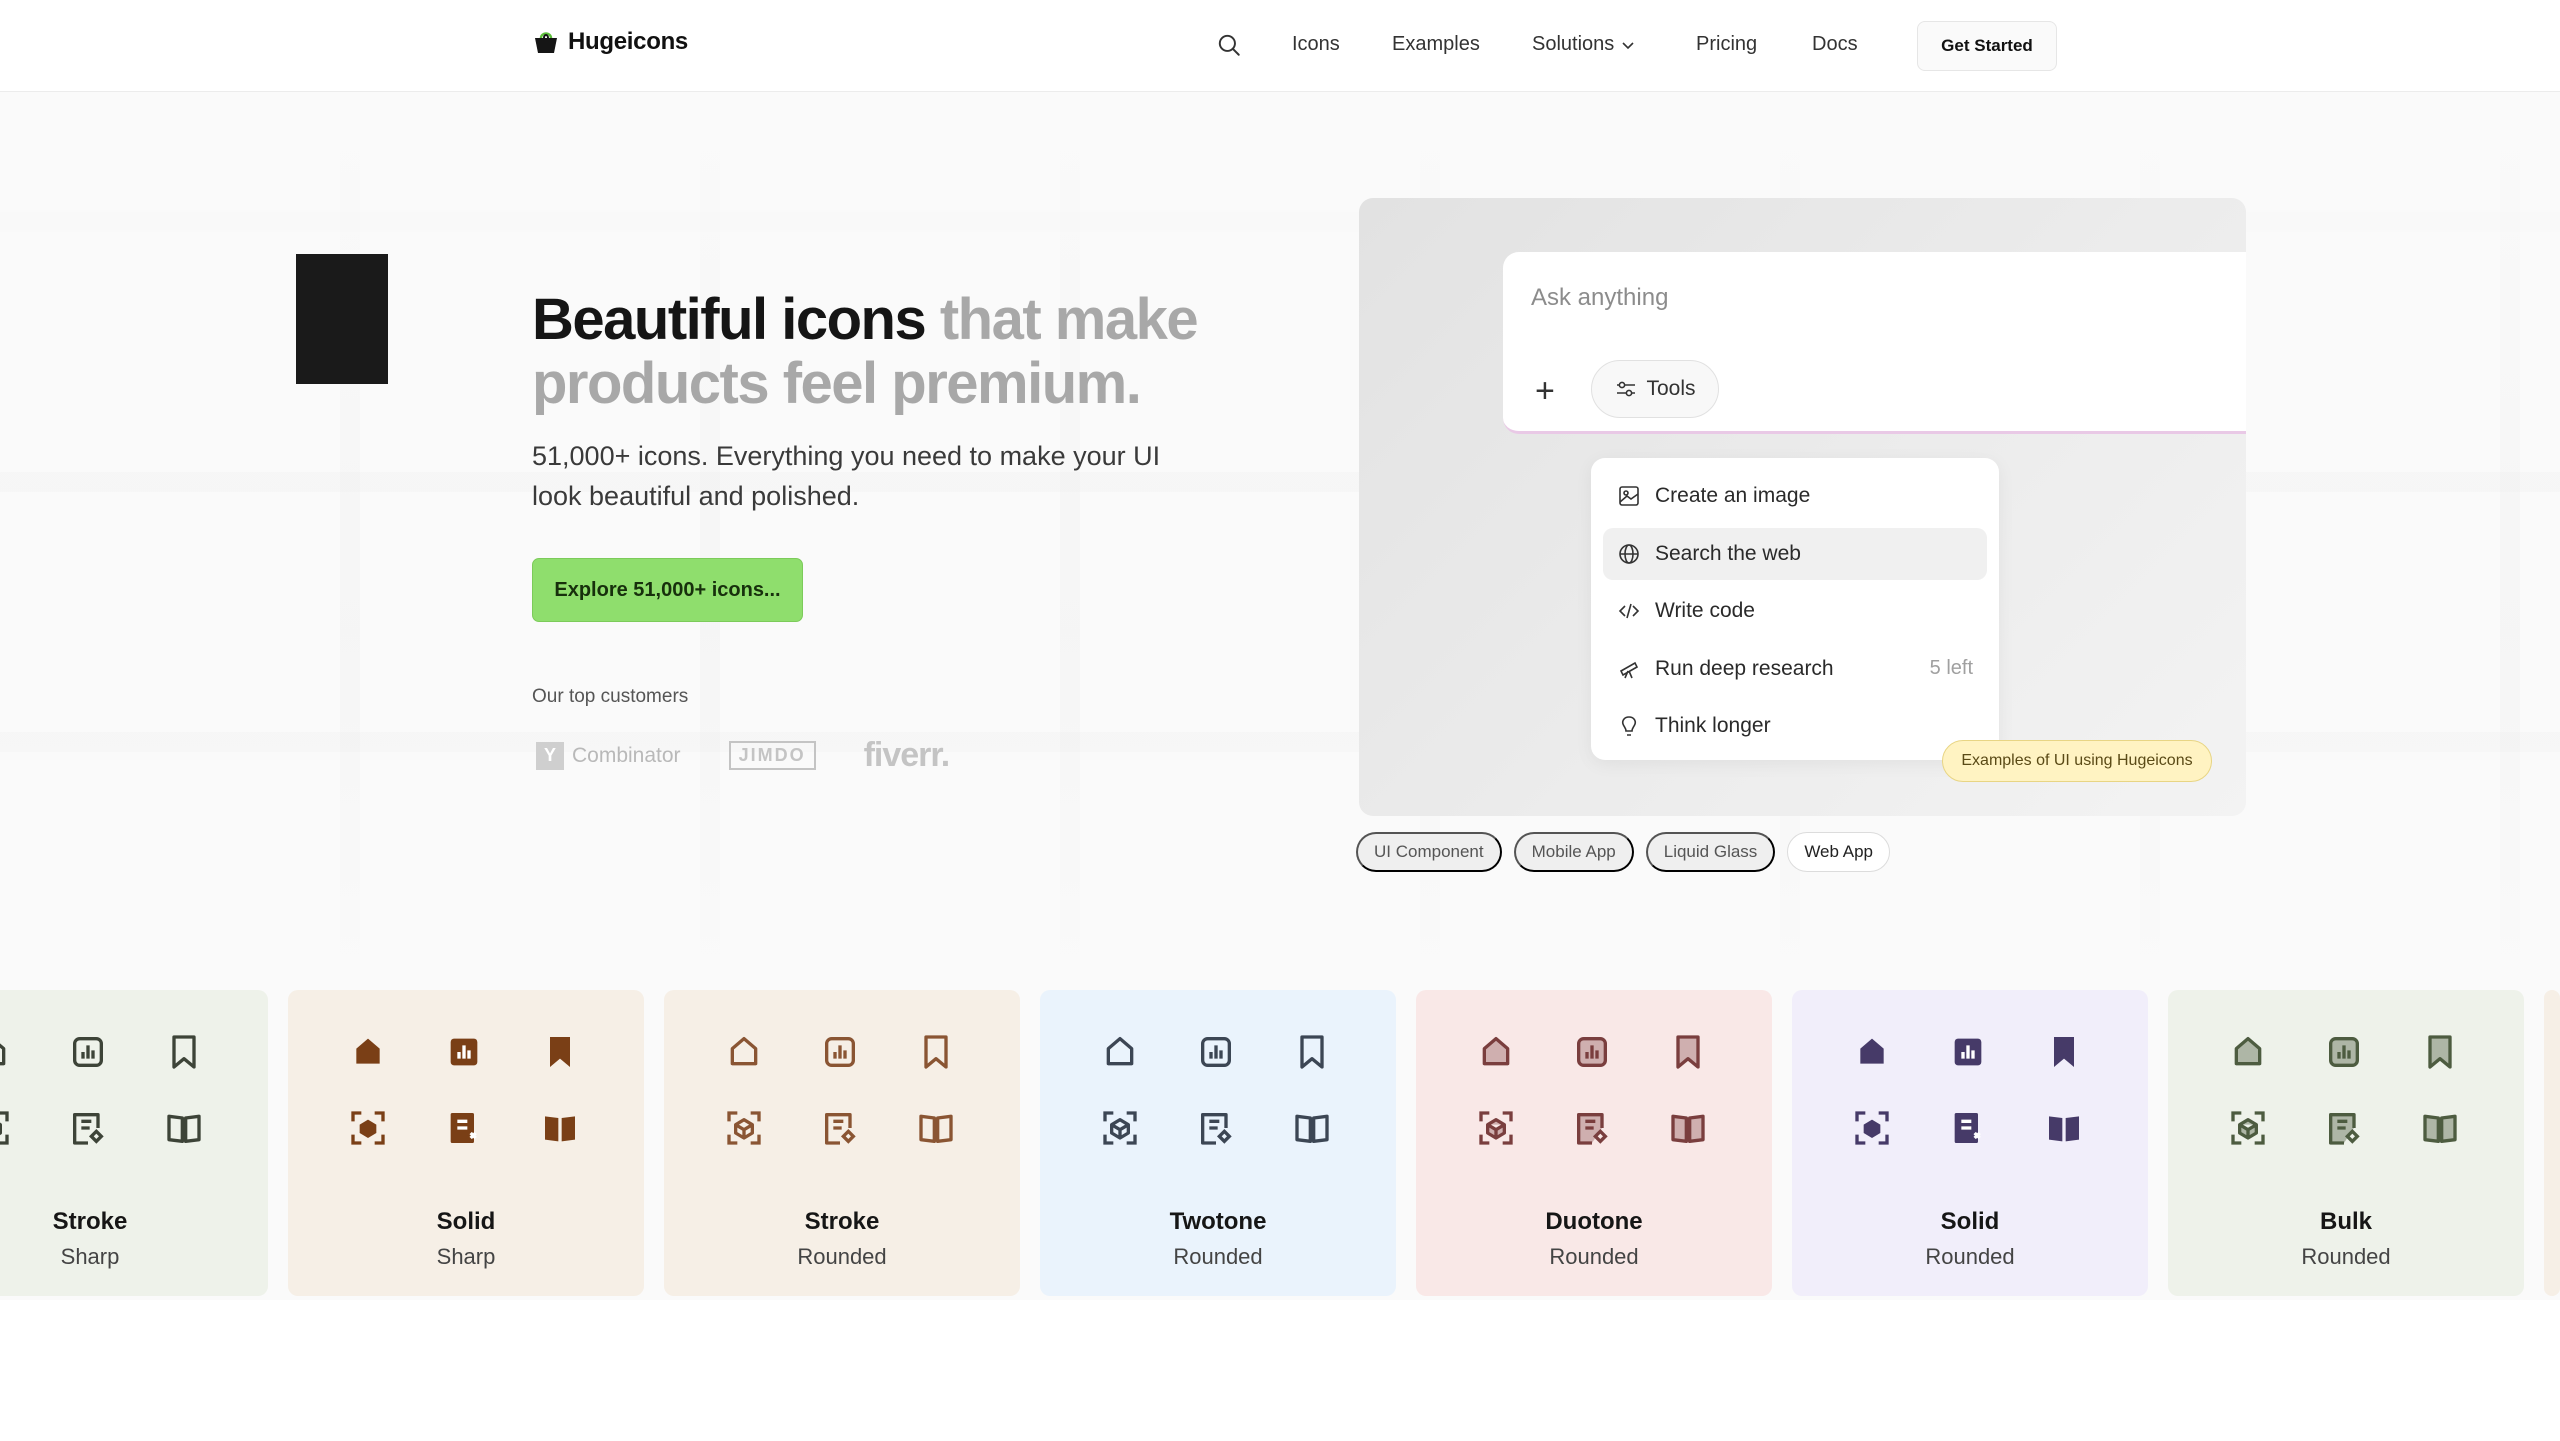 The image size is (2560, 1441). I want to click on yc-text: Combinator, so click(626, 755).